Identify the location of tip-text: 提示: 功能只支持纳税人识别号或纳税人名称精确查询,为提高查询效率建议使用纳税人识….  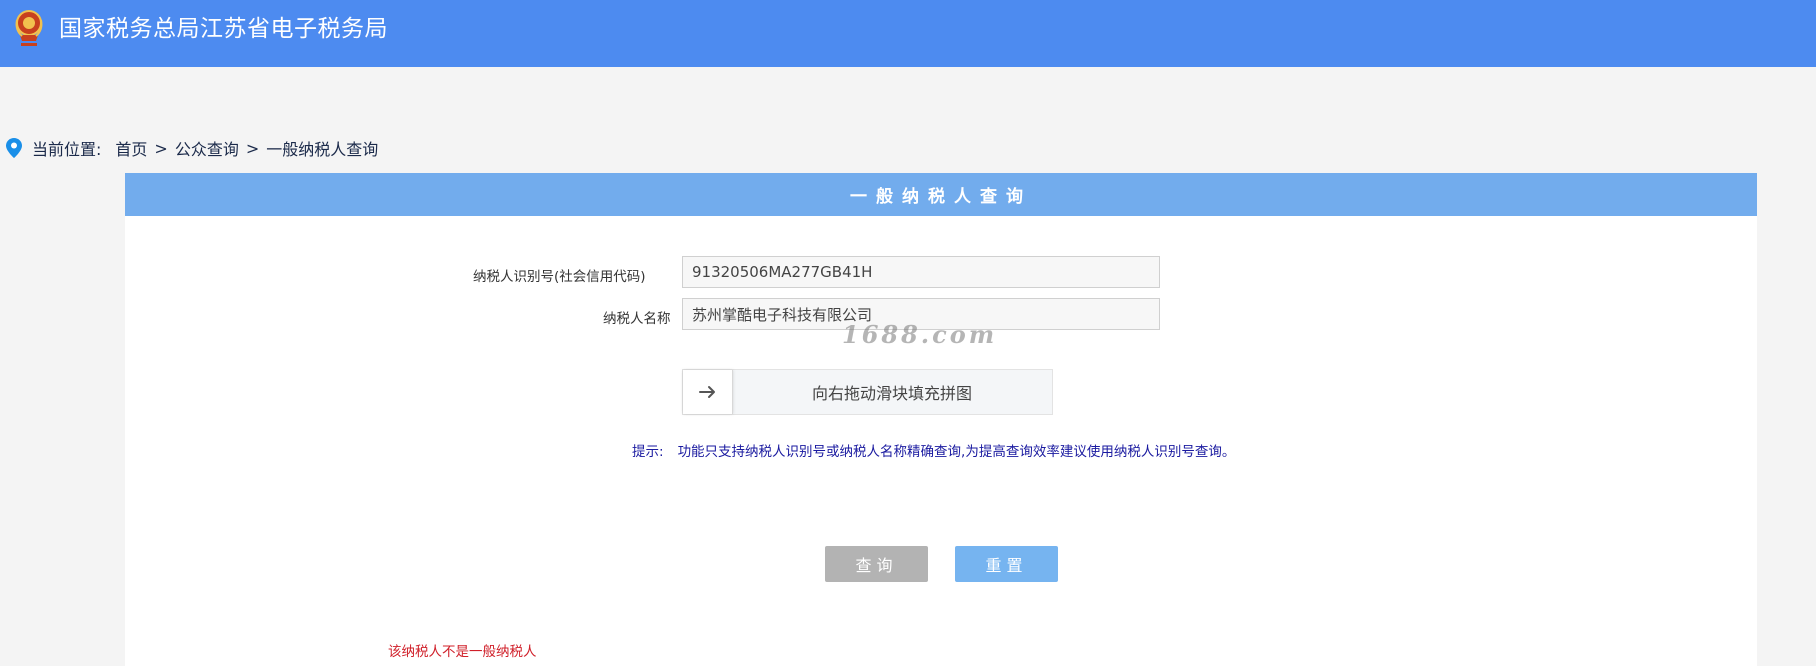
(933, 450).